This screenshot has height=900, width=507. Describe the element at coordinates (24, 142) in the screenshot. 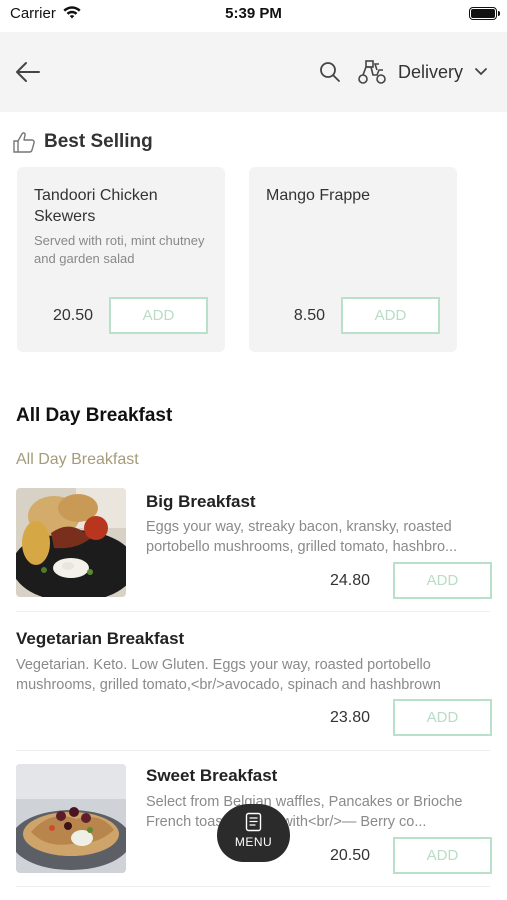

I see `thumbs-up-icon` at that location.